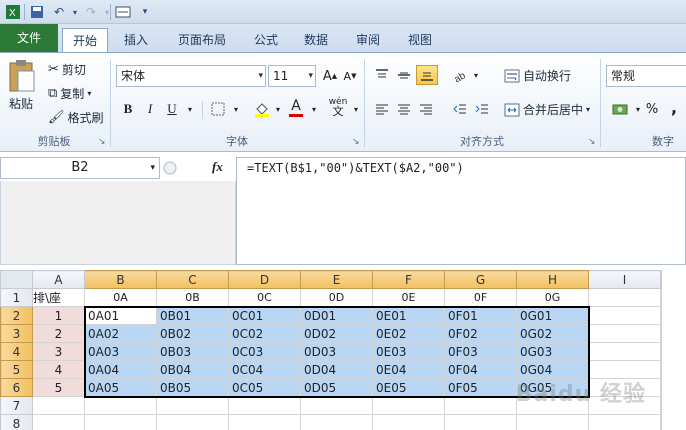  What do you see at coordinates (102, 142) in the screenshot?
I see `clipboard-launcher-icon: ↘` at bounding box center [102, 142].